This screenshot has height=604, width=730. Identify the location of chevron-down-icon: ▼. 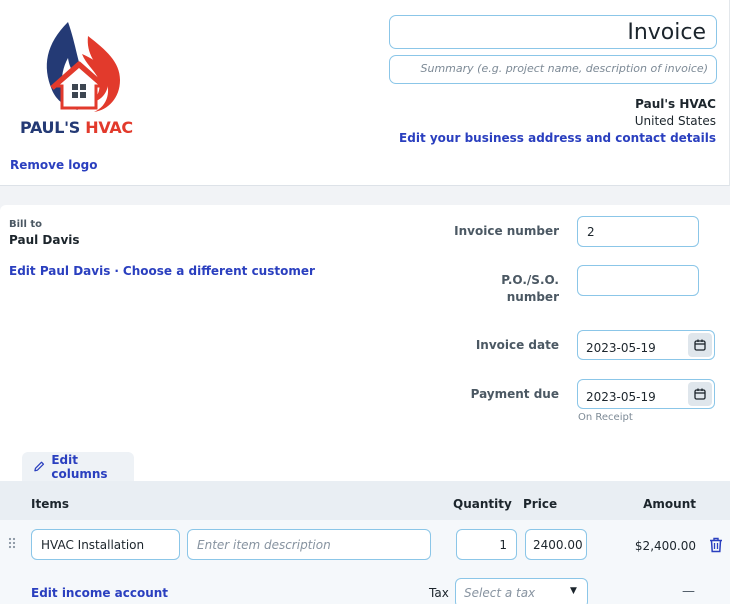
(573, 591).